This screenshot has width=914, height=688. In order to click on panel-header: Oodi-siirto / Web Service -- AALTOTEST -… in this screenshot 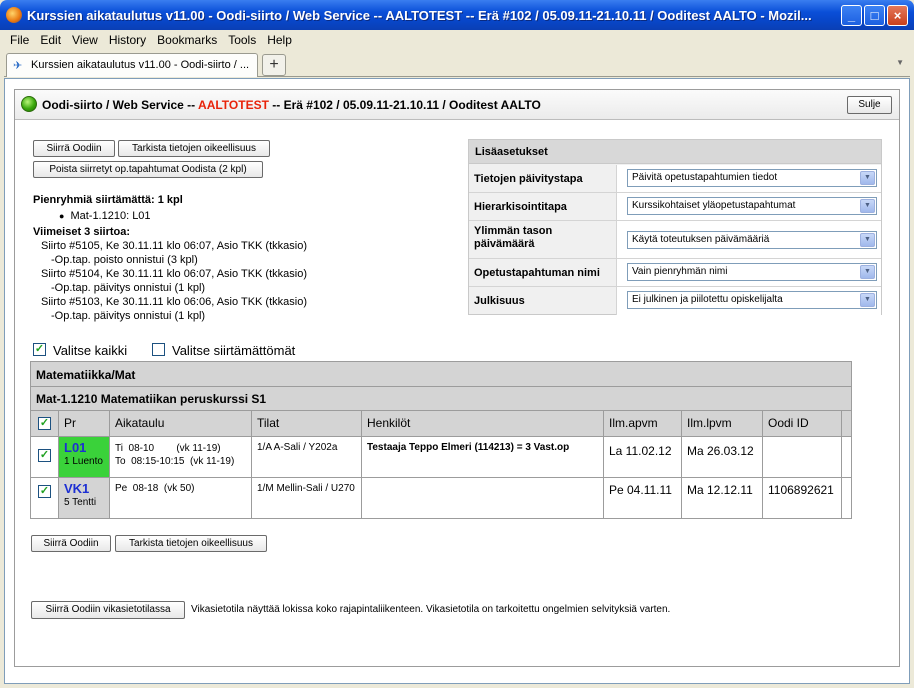, I will do `click(457, 105)`.